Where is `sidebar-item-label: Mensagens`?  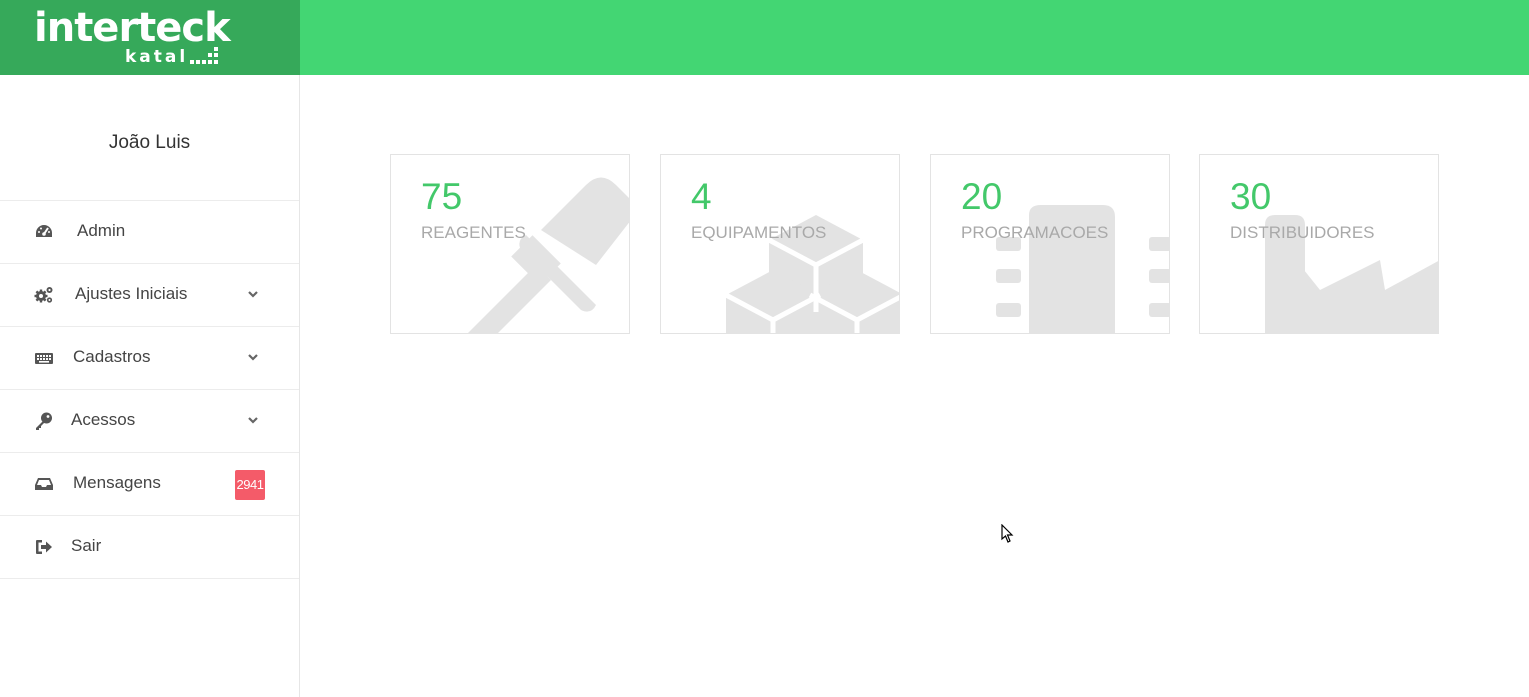 sidebar-item-label: Mensagens is located at coordinates (117, 482).